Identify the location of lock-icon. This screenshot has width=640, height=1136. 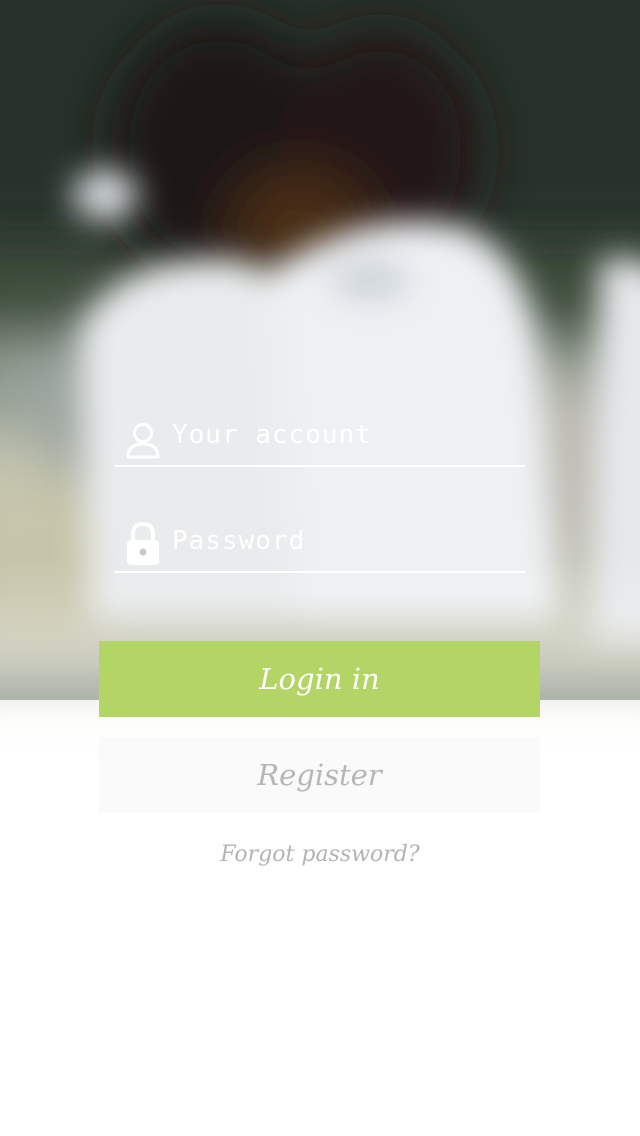
(143, 543).